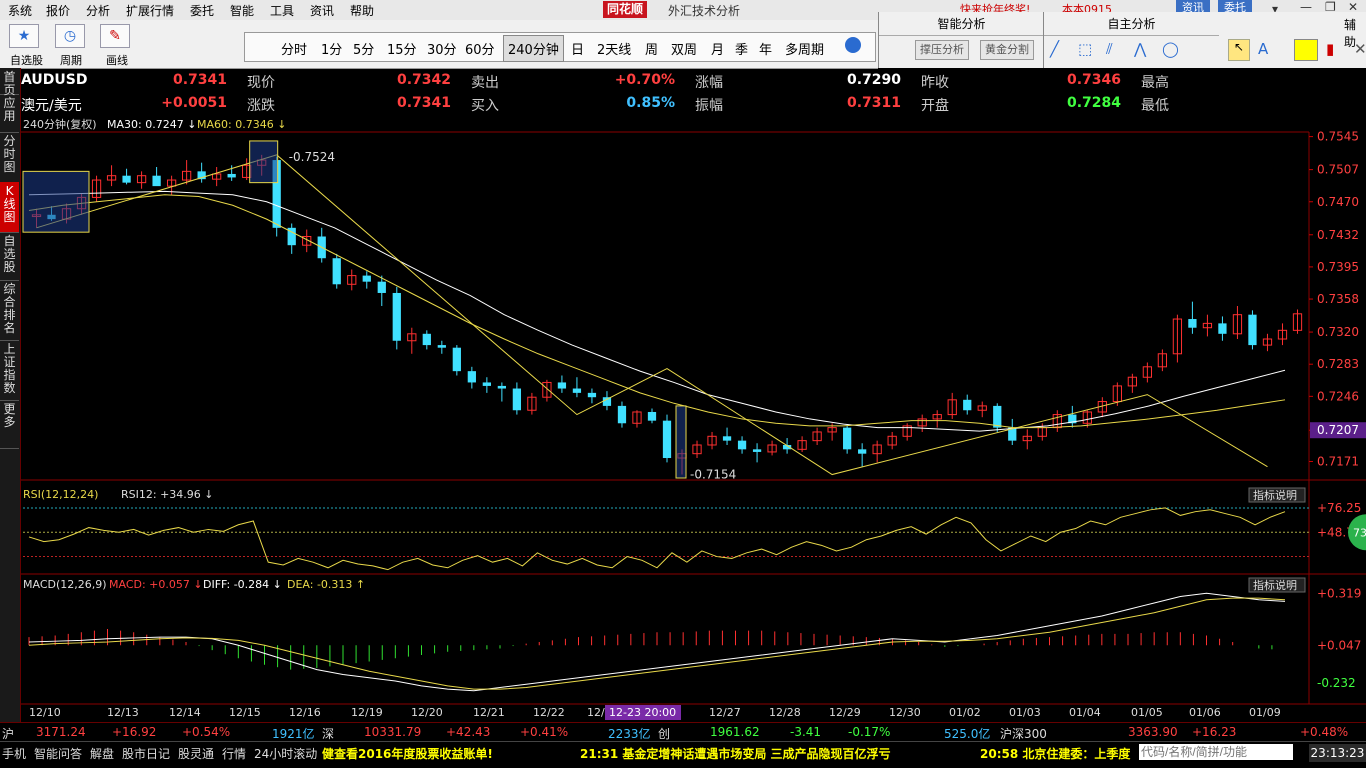  What do you see at coordinates (1055, 753) in the screenshot?
I see `news-ticker-3: 20:58 北京住建委：上季度` at bounding box center [1055, 753].